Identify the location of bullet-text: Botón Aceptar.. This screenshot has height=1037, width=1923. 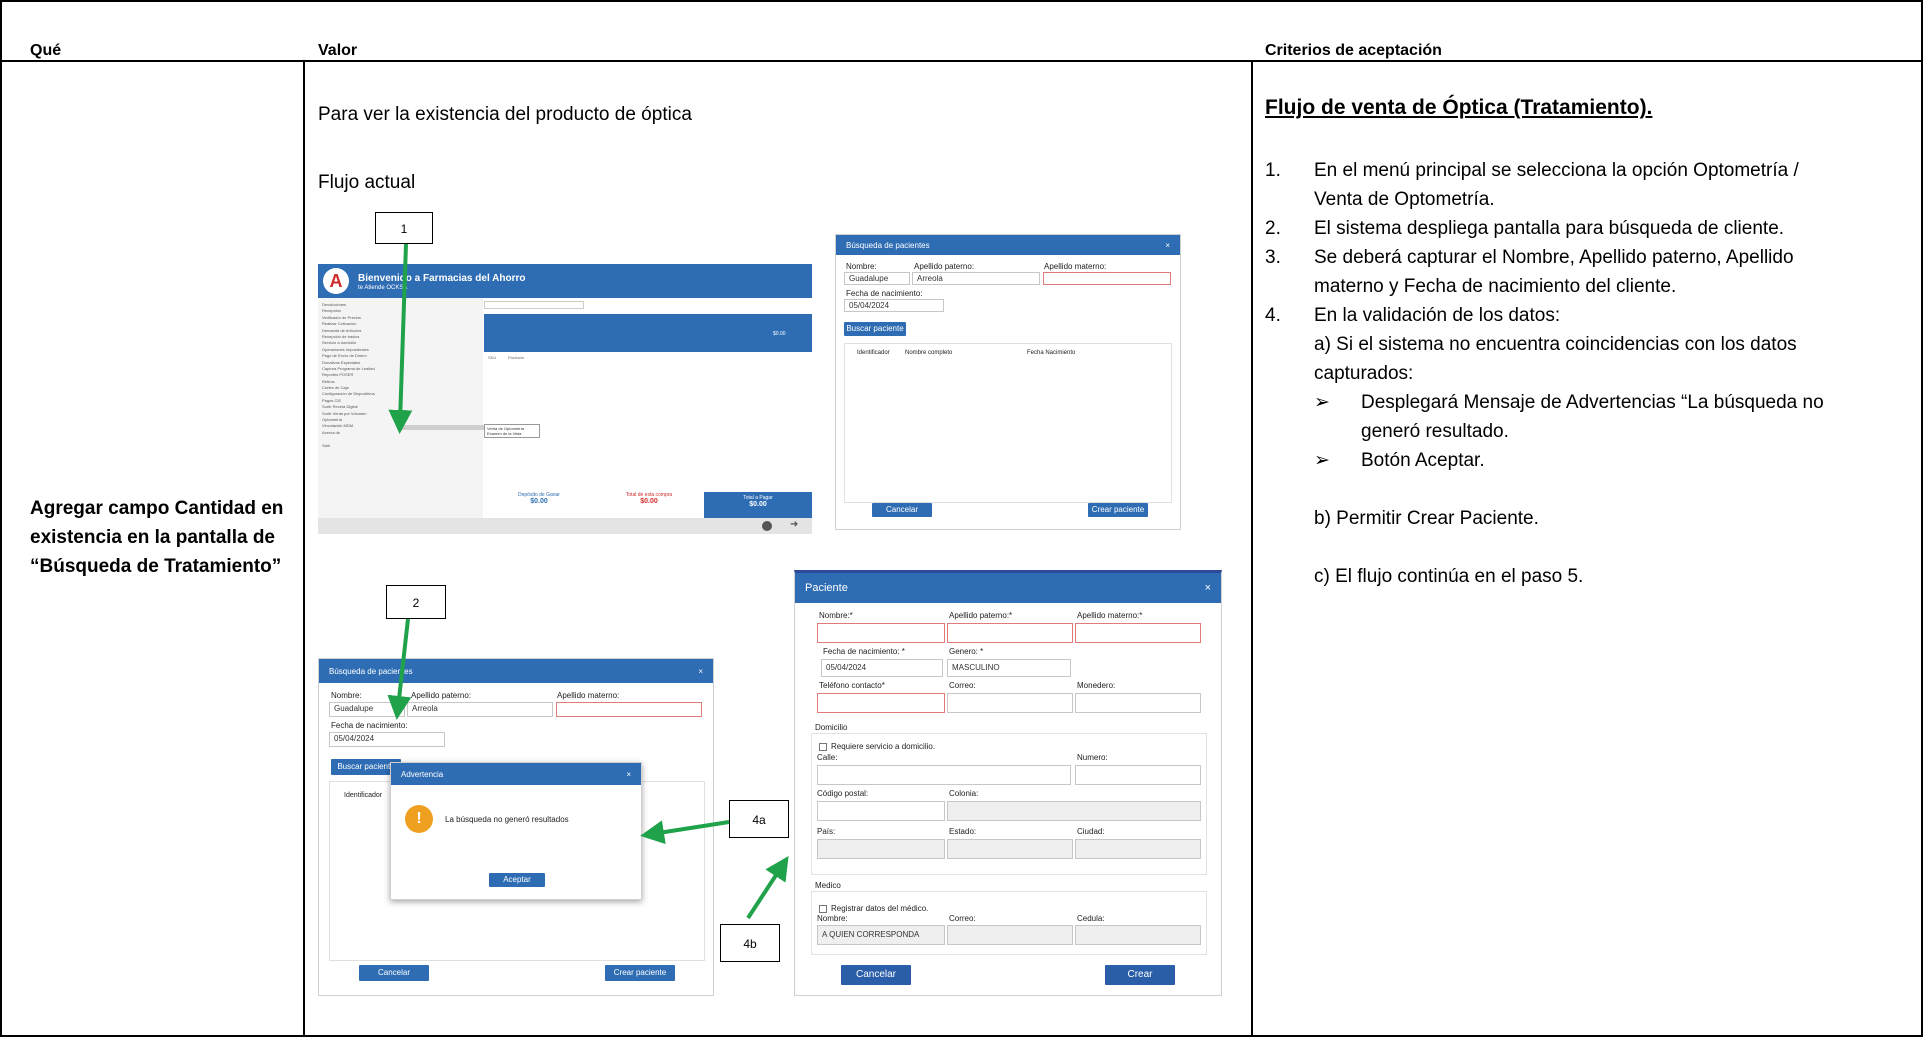
(1423, 460).